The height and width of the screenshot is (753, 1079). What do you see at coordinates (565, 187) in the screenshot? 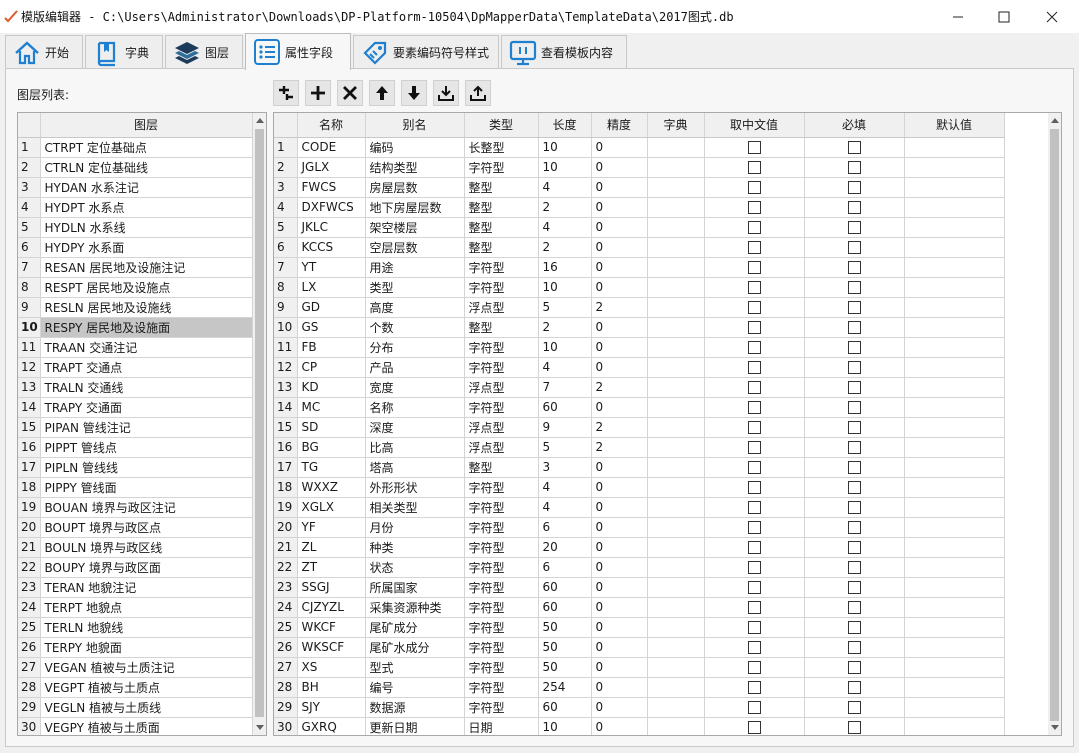
I see `field-length-cell: 4` at bounding box center [565, 187].